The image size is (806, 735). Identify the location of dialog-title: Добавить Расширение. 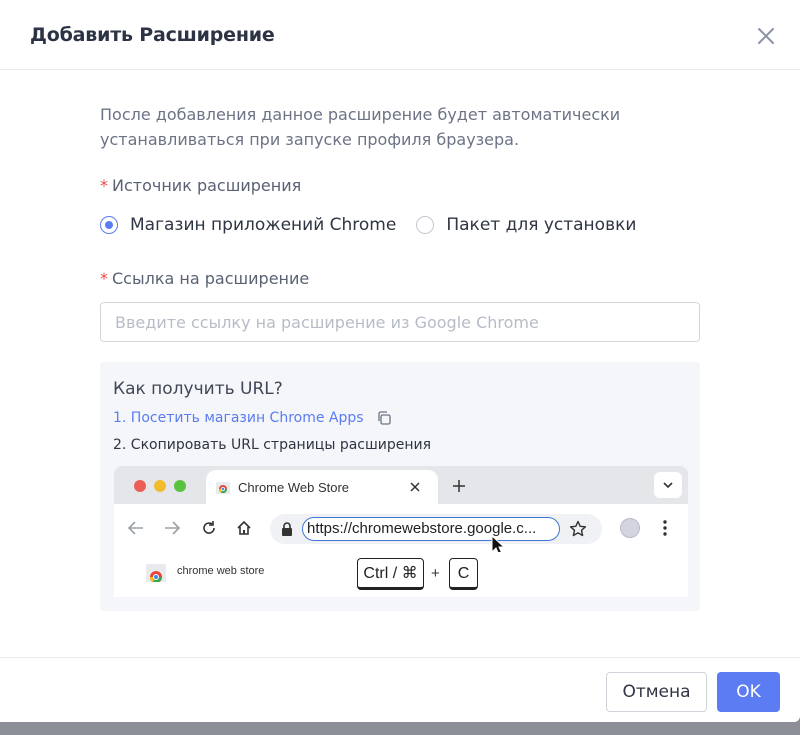
(152, 35).